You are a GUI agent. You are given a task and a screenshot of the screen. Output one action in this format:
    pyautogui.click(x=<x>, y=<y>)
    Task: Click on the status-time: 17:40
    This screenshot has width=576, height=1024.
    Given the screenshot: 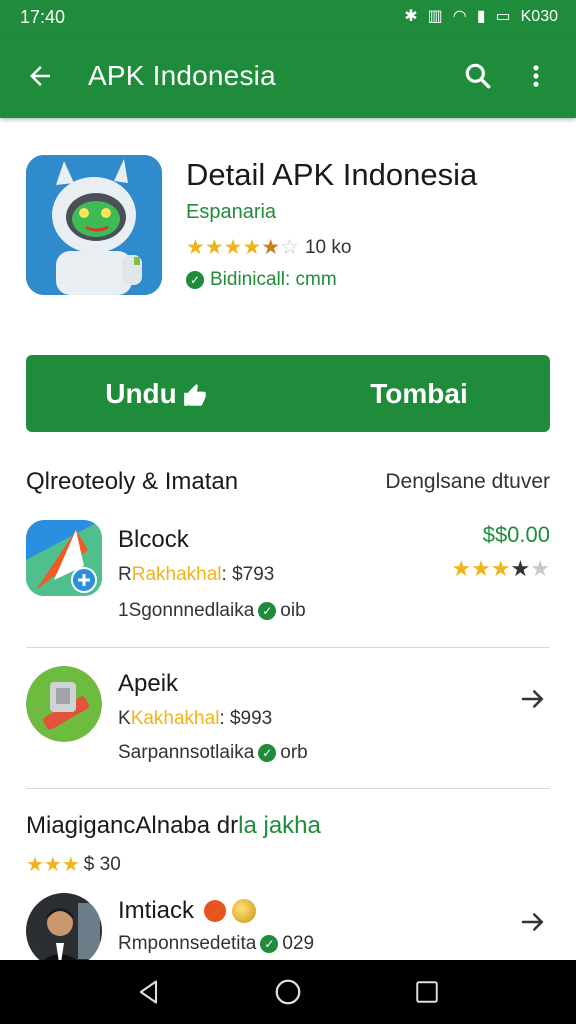 What is the action you would take?
    pyautogui.click(x=43, y=16)
    